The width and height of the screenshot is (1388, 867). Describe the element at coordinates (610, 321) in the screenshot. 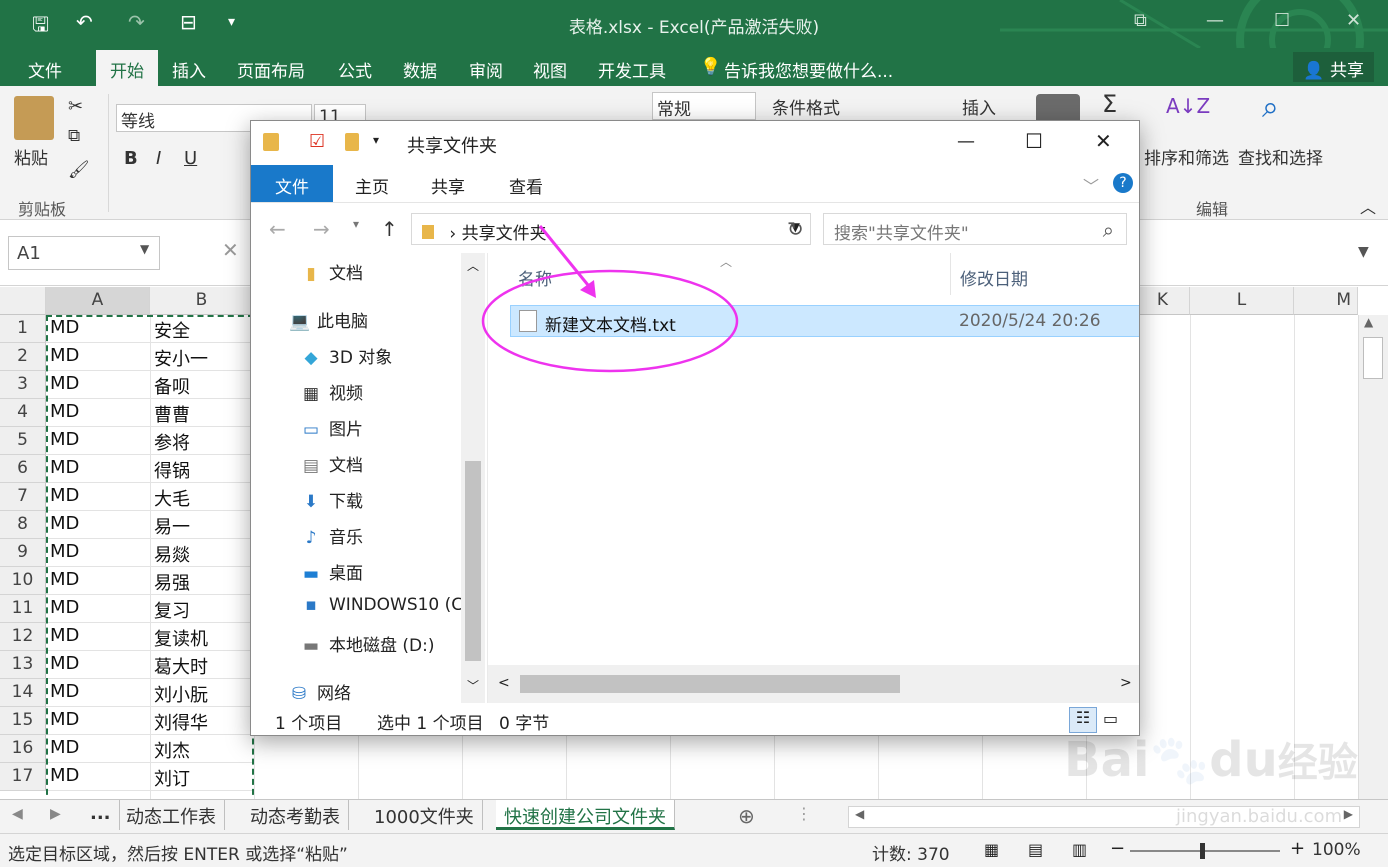

I see `highlight-ellipse` at that location.